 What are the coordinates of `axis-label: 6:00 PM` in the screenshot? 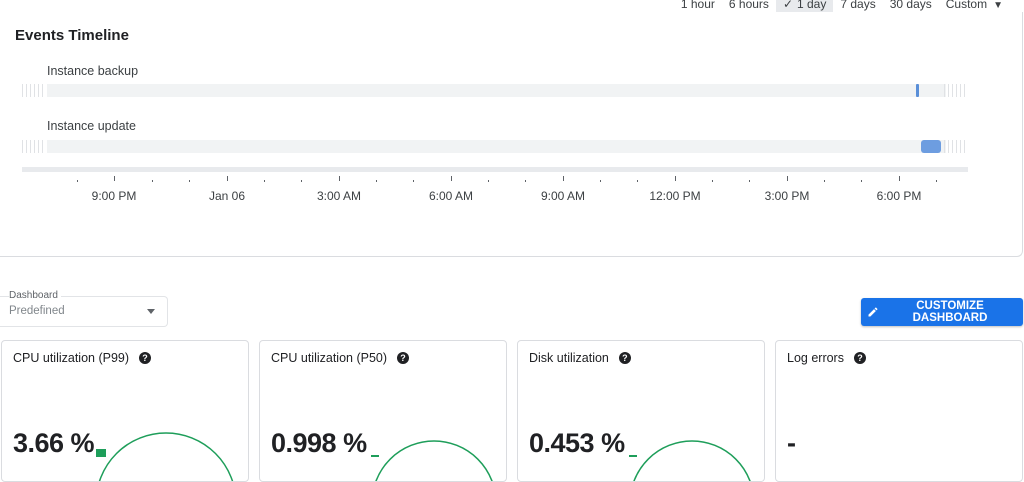 It's located at (899, 196).